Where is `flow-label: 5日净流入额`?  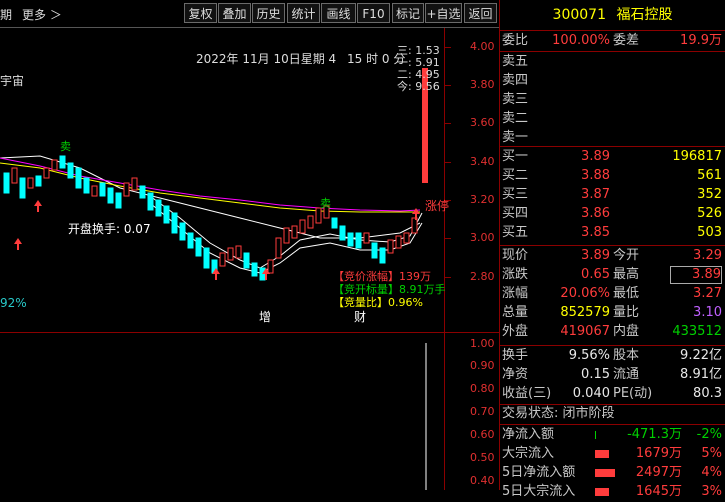
flow-label: 5日净流入额 is located at coordinates (539, 472).